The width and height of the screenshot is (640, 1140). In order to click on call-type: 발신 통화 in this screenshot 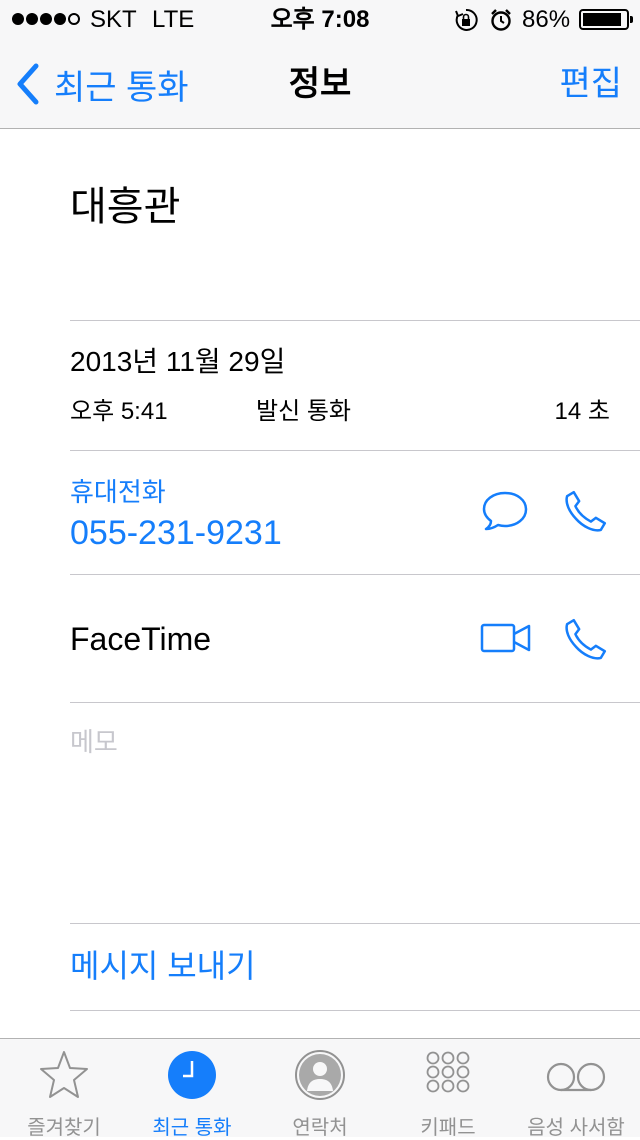, I will do `click(303, 411)`.